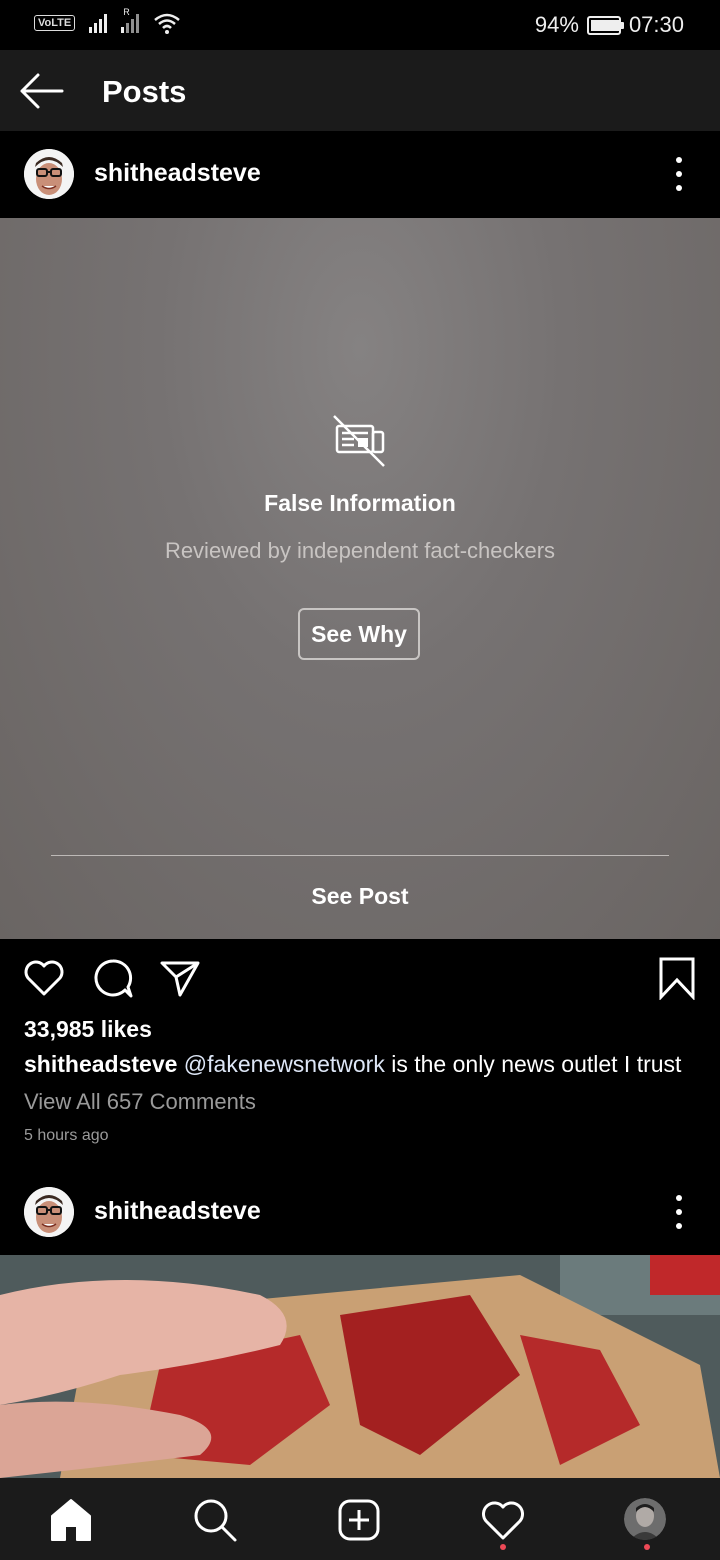 This screenshot has width=720, height=1560. What do you see at coordinates (360, 550) in the screenshot?
I see `false-information-subtitle: Reviewed by independent fact-checkers` at bounding box center [360, 550].